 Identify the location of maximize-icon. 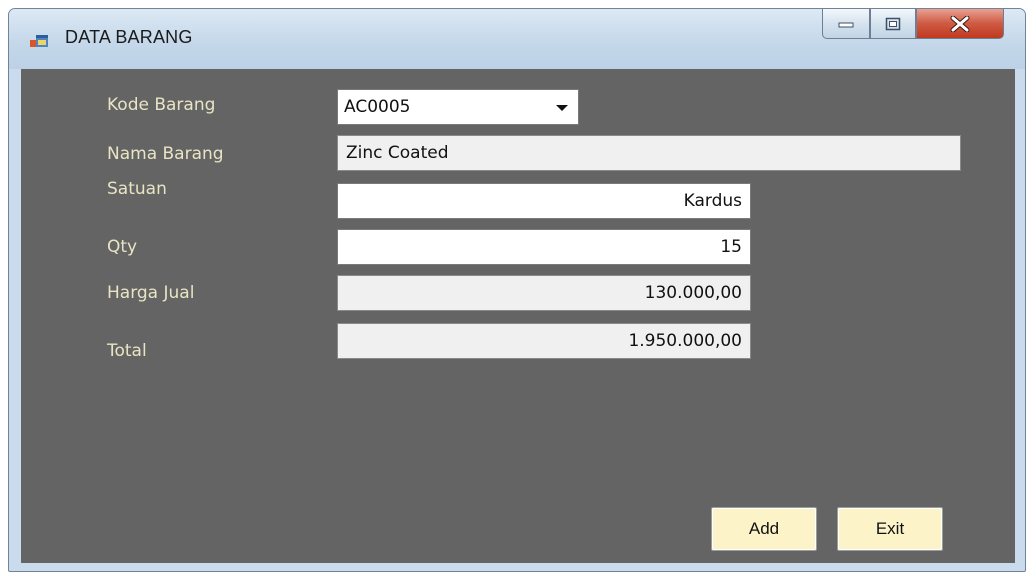
(893, 23).